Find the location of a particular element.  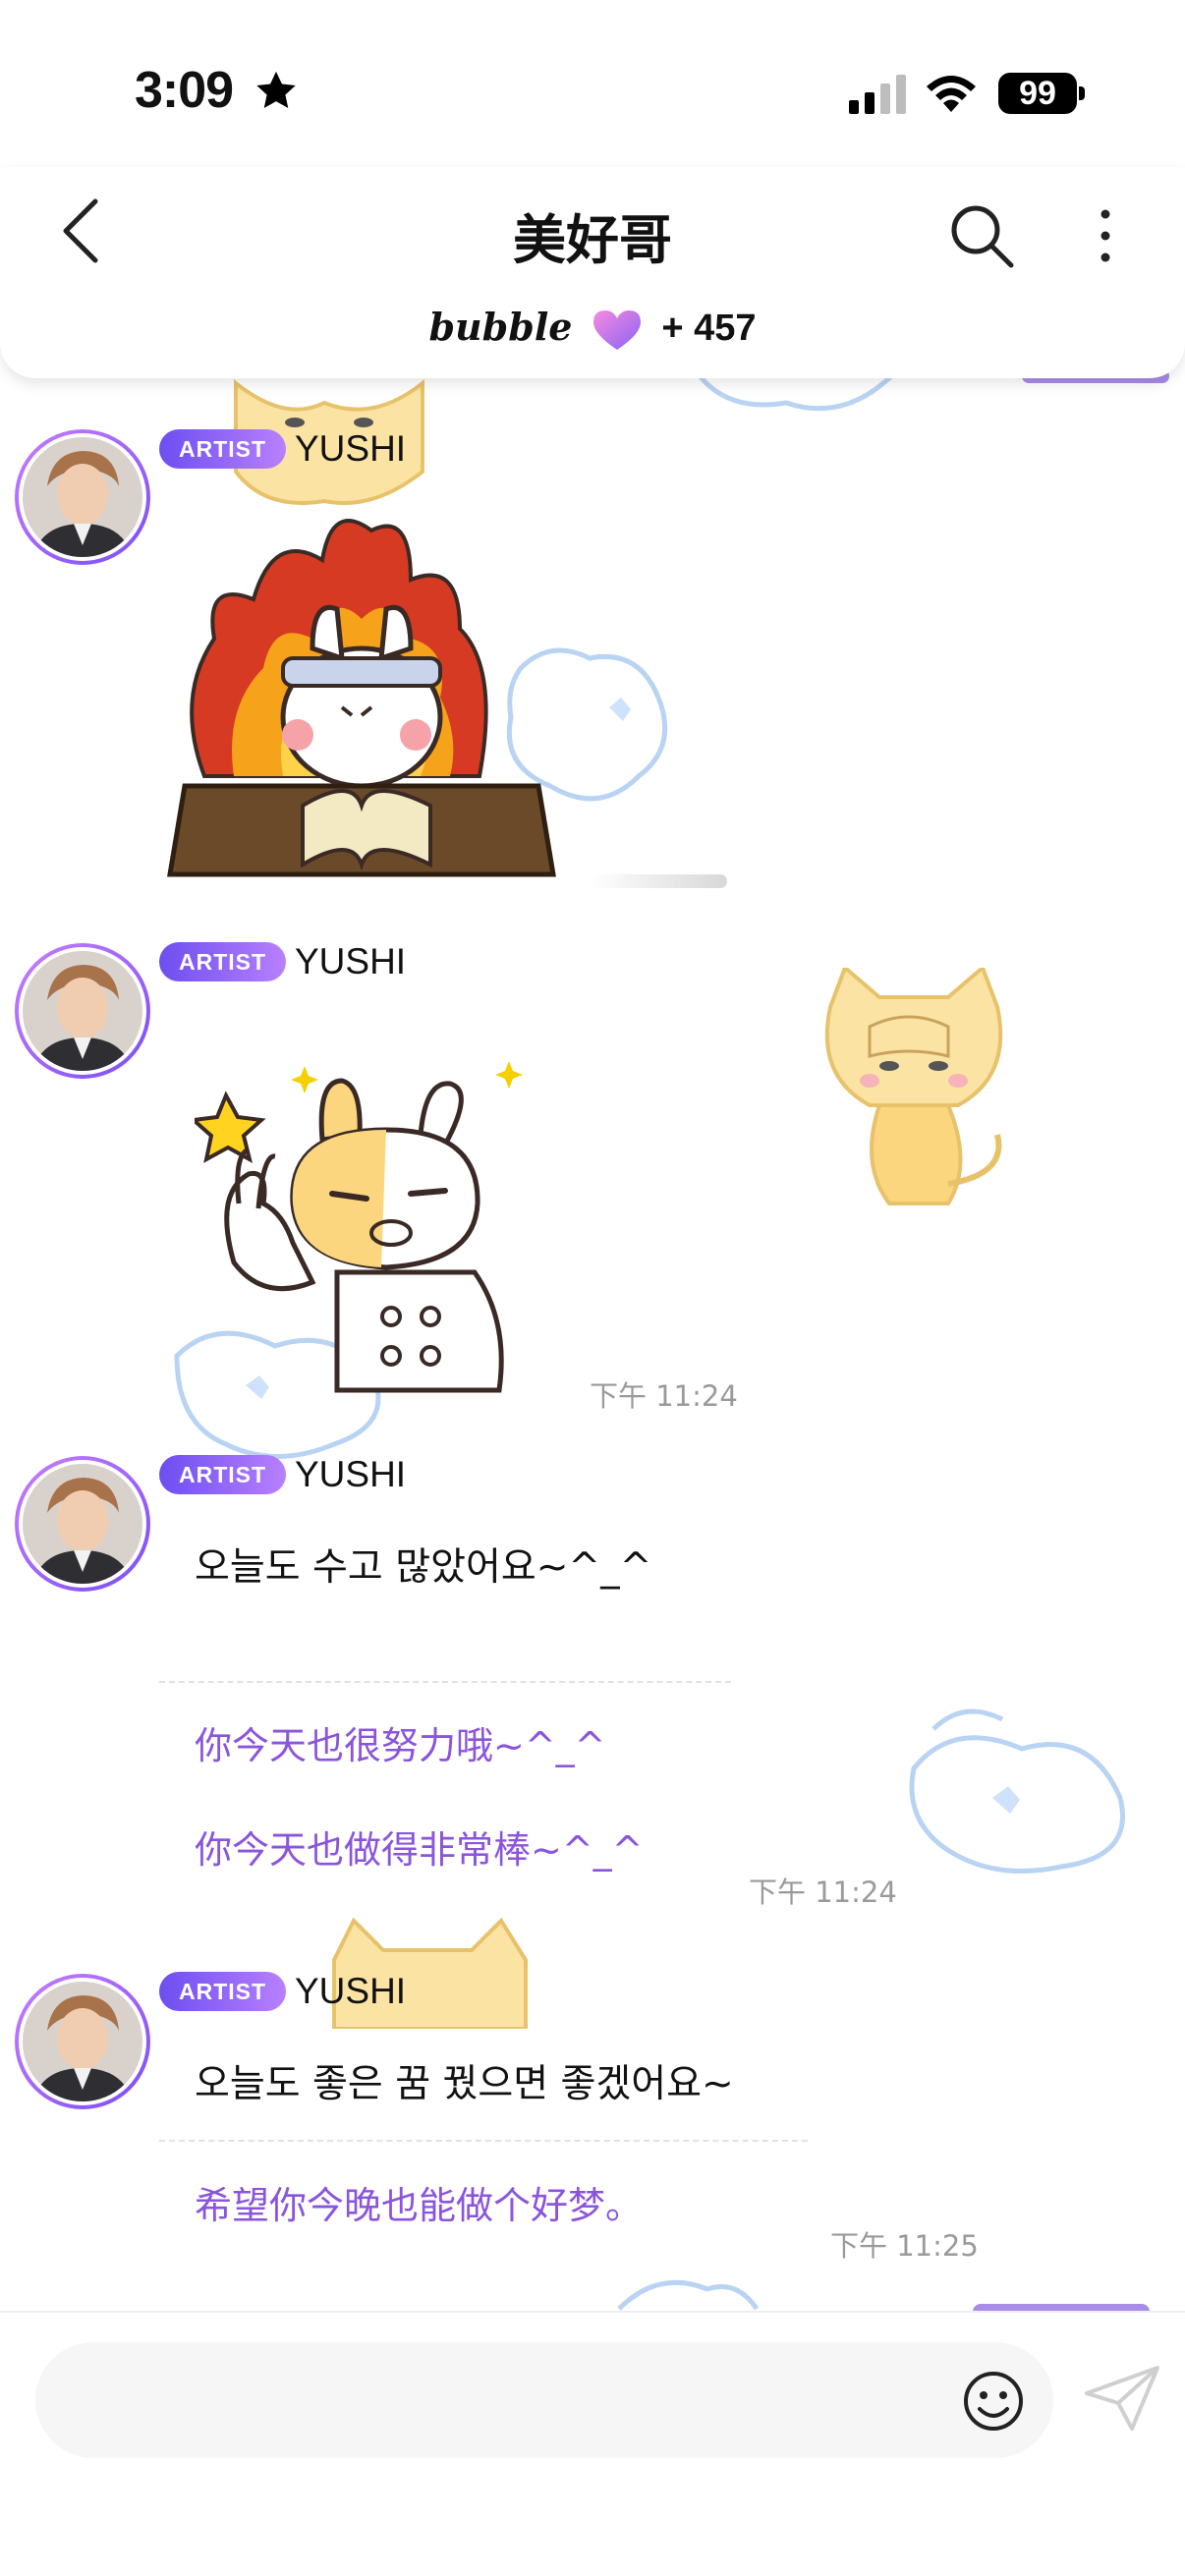

sticker-loading-bar is located at coordinates (658, 881).